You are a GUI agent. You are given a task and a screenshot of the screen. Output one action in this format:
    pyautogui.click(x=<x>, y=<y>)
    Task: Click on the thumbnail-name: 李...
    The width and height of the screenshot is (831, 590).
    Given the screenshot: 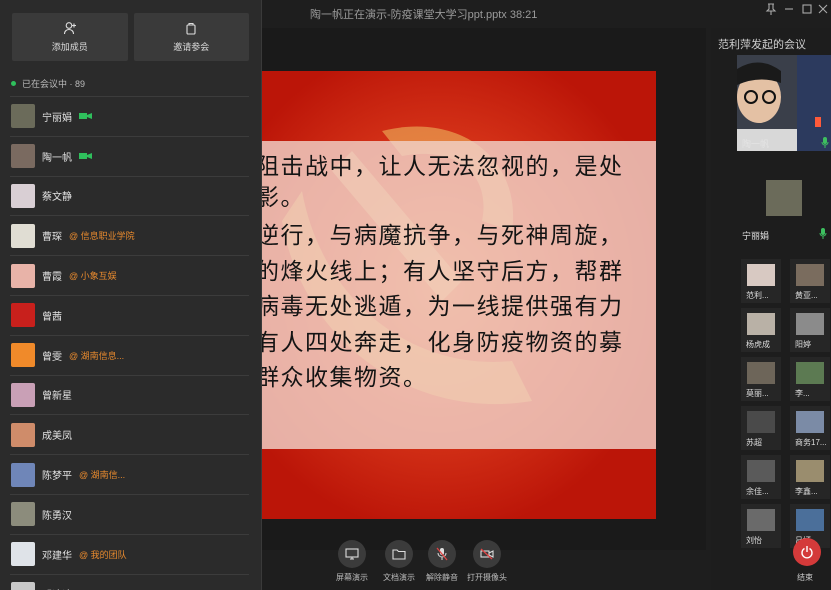 What is the action you would take?
    pyautogui.click(x=802, y=393)
    